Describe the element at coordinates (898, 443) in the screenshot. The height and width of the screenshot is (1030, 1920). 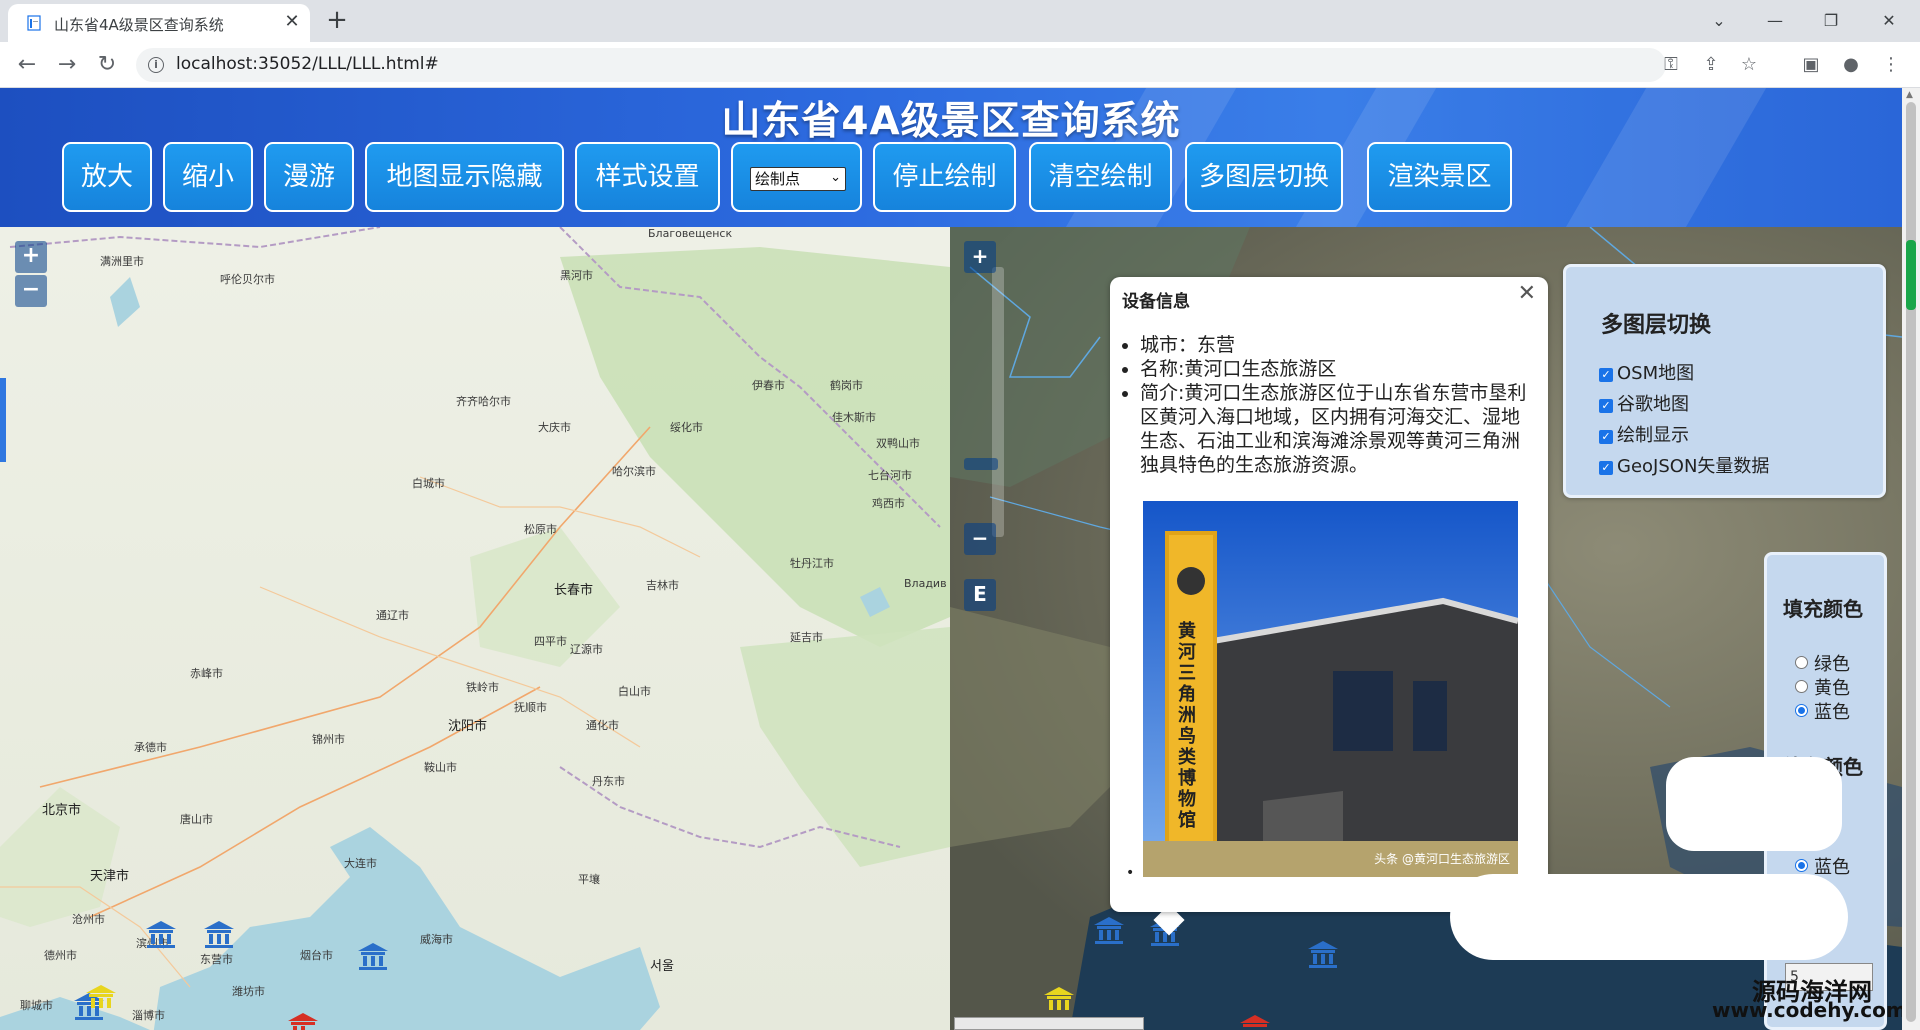
I see `map-label: 双鸭山市` at that location.